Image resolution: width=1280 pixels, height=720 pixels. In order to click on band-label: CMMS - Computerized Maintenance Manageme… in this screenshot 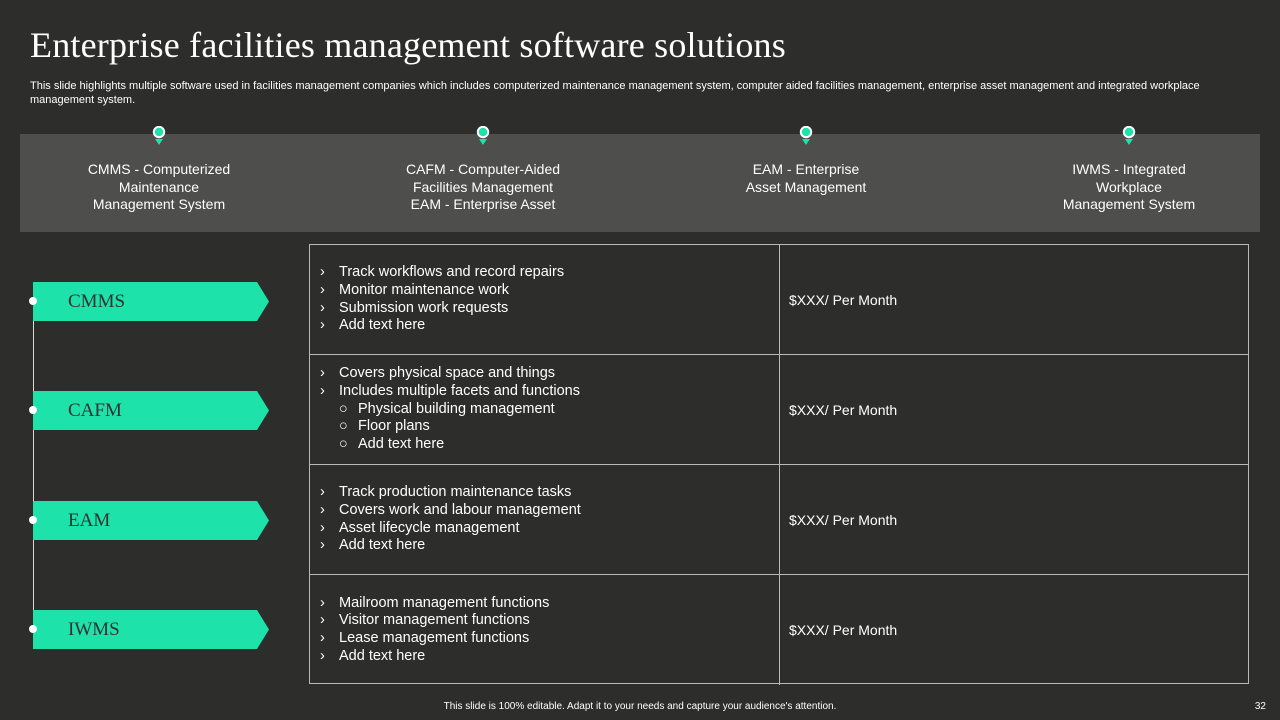, I will do `click(159, 186)`.